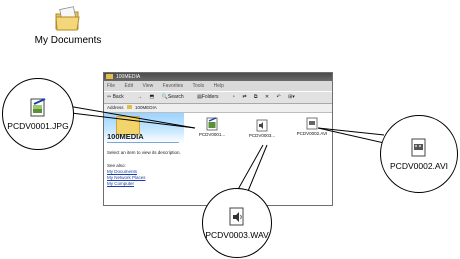  What do you see at coordinates (236, 216) in the screenshot?
I see `audio-file-icon` at bounding box center [236, 216].